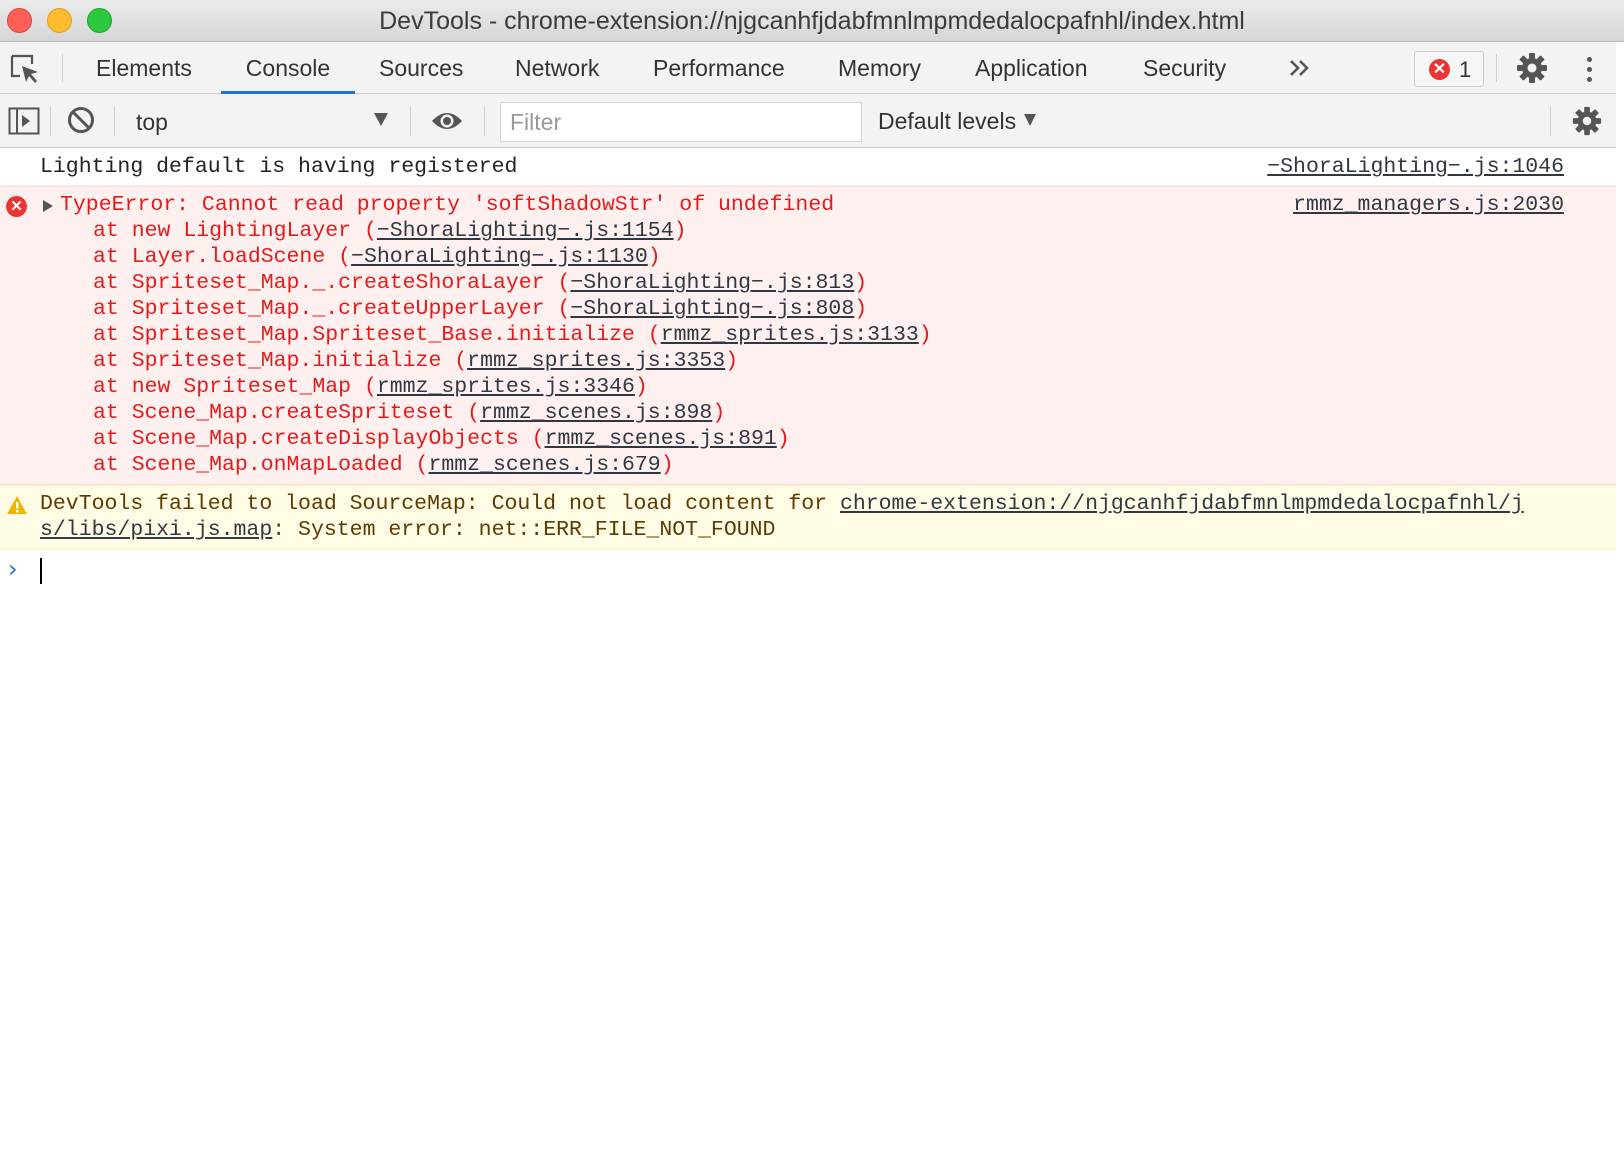 The width and height of the screenshot is (1624, 1176). What do you see at coordinates (235, 231) in the screenshot?
I see `stack-frame-text: at new LightingLayer (` at bounding box center [235, 231].